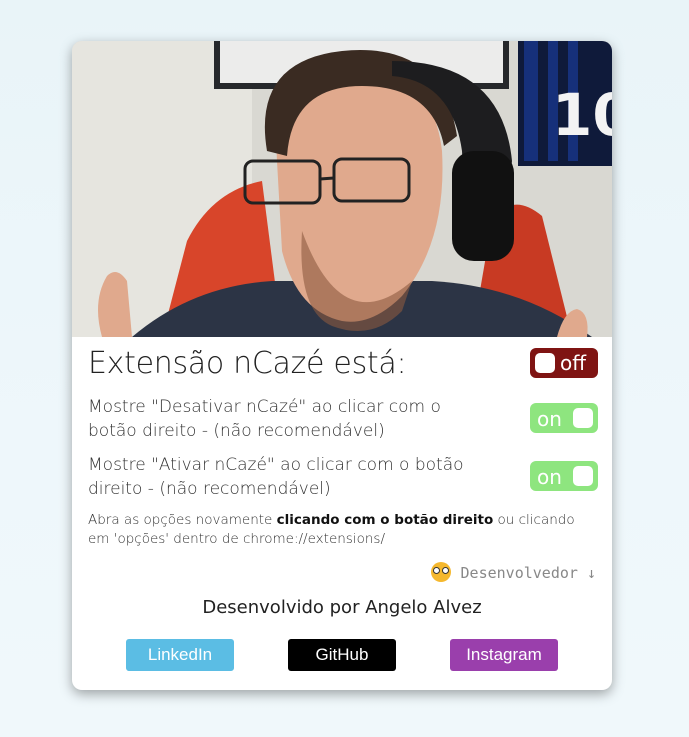 The height and width of the screenshot is (737, 689). I want to click on option-desativar-toggle: on, so click(564, 418).